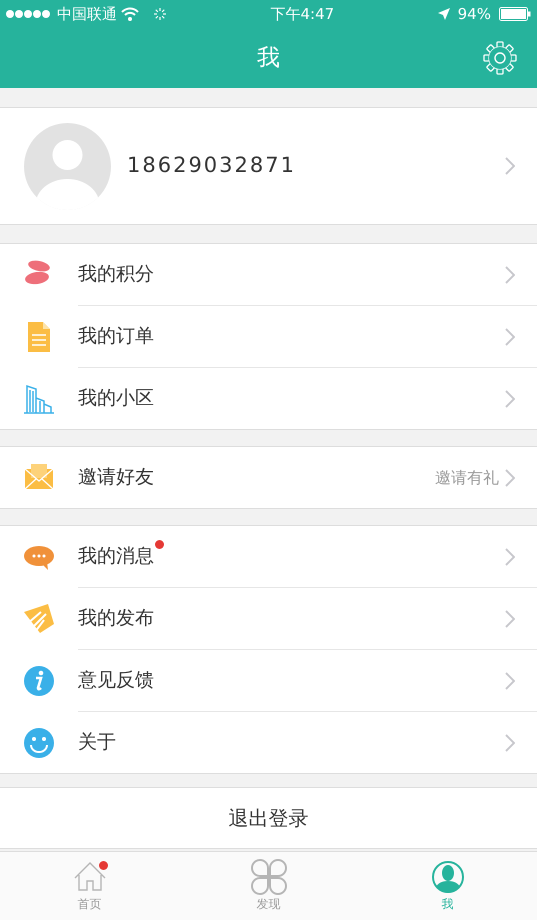 The width and height of the screenshot is (537, 920). I want to click on menu-label: 我的积分, so click(116, 275).